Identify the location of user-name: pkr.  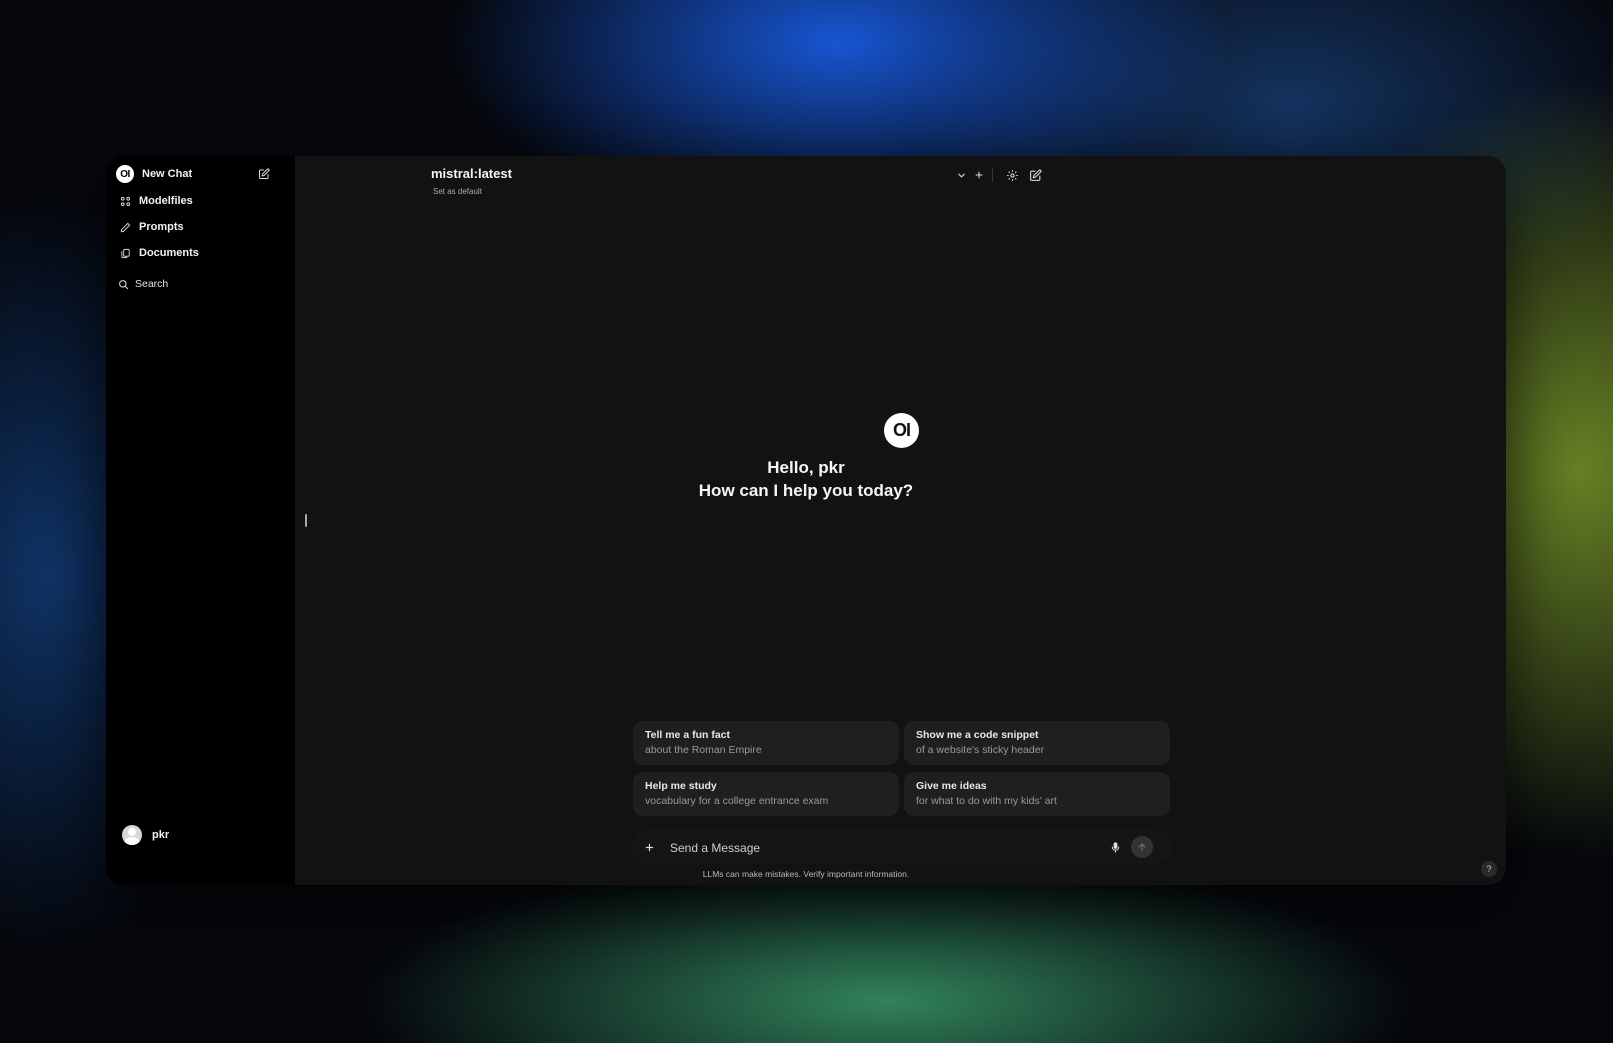
(161, 835).